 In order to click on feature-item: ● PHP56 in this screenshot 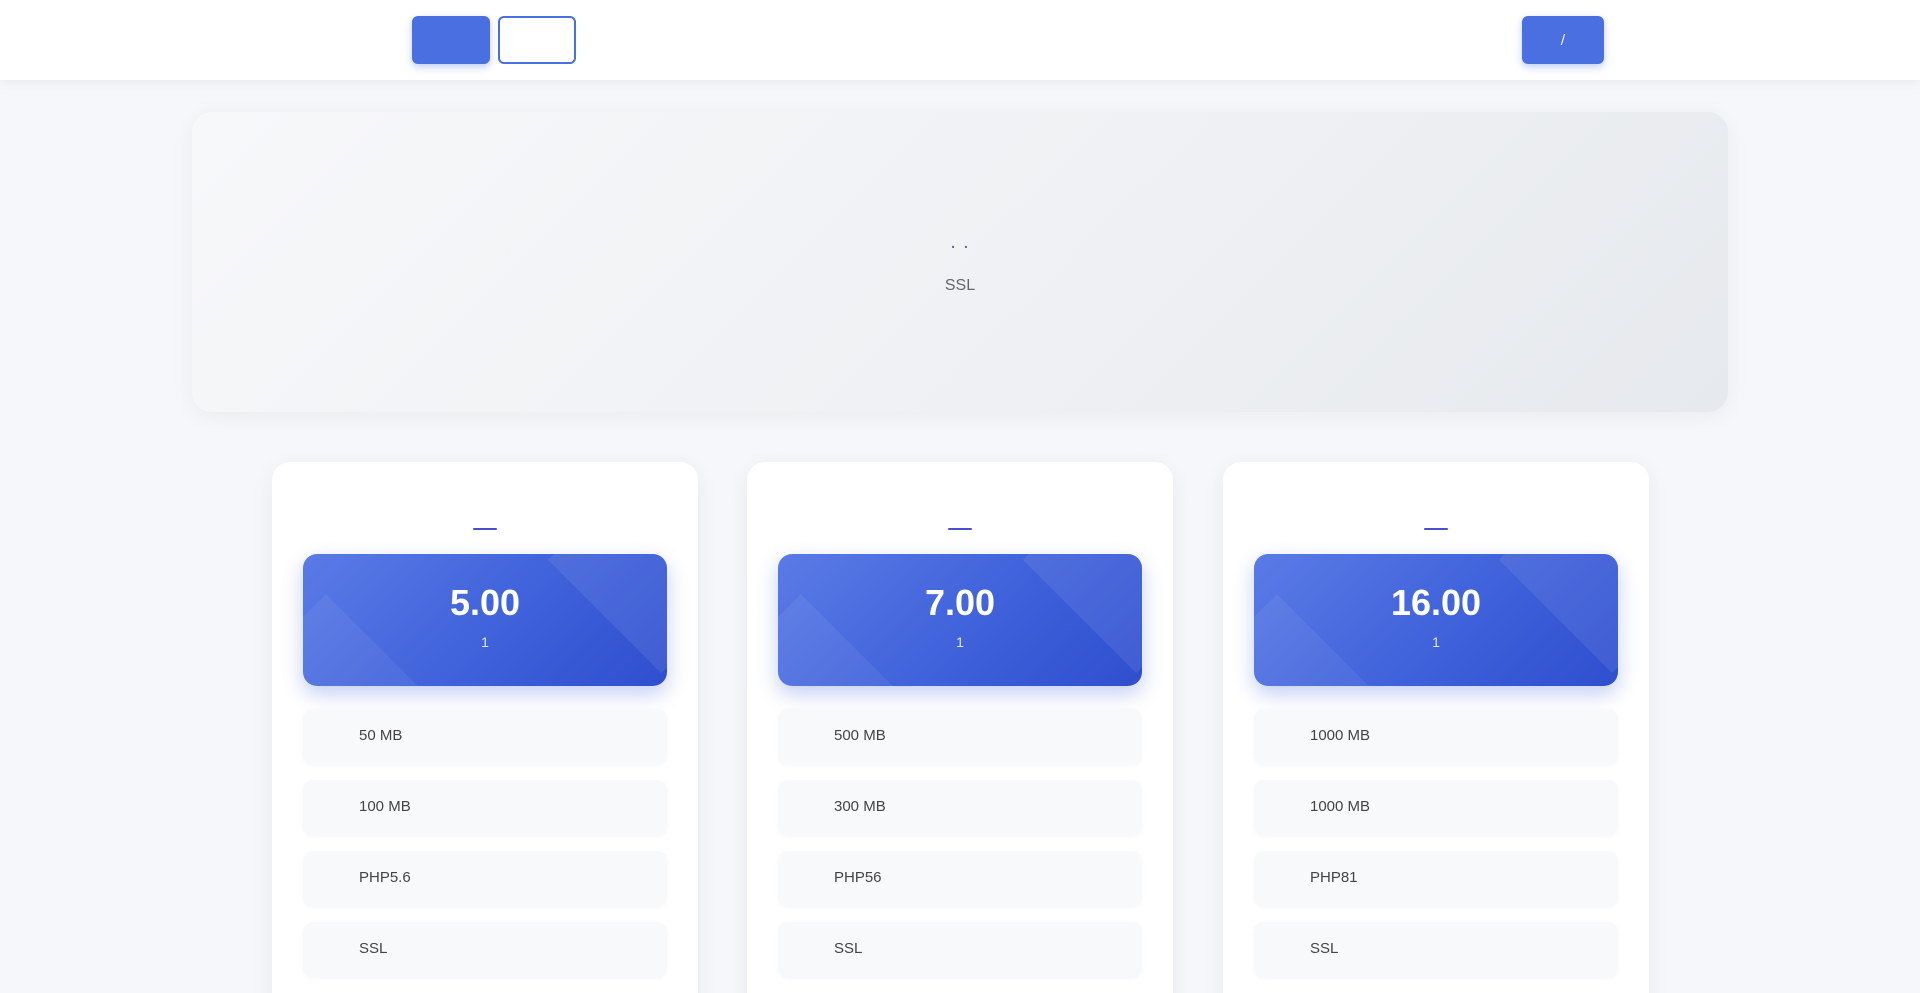, I will do `click(960, 879)`.